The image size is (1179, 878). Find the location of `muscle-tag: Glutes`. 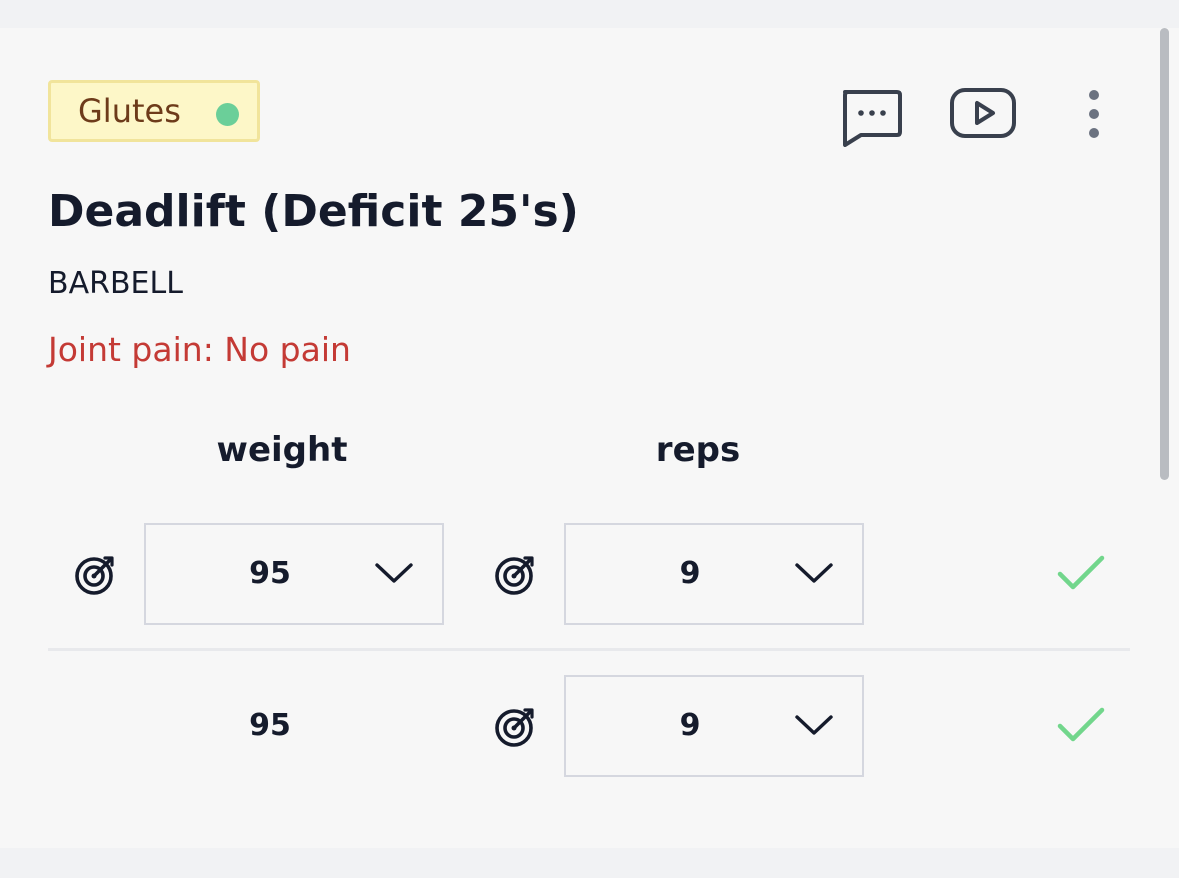

muscle-tag: Glutes is located at coordinates (154, 111).